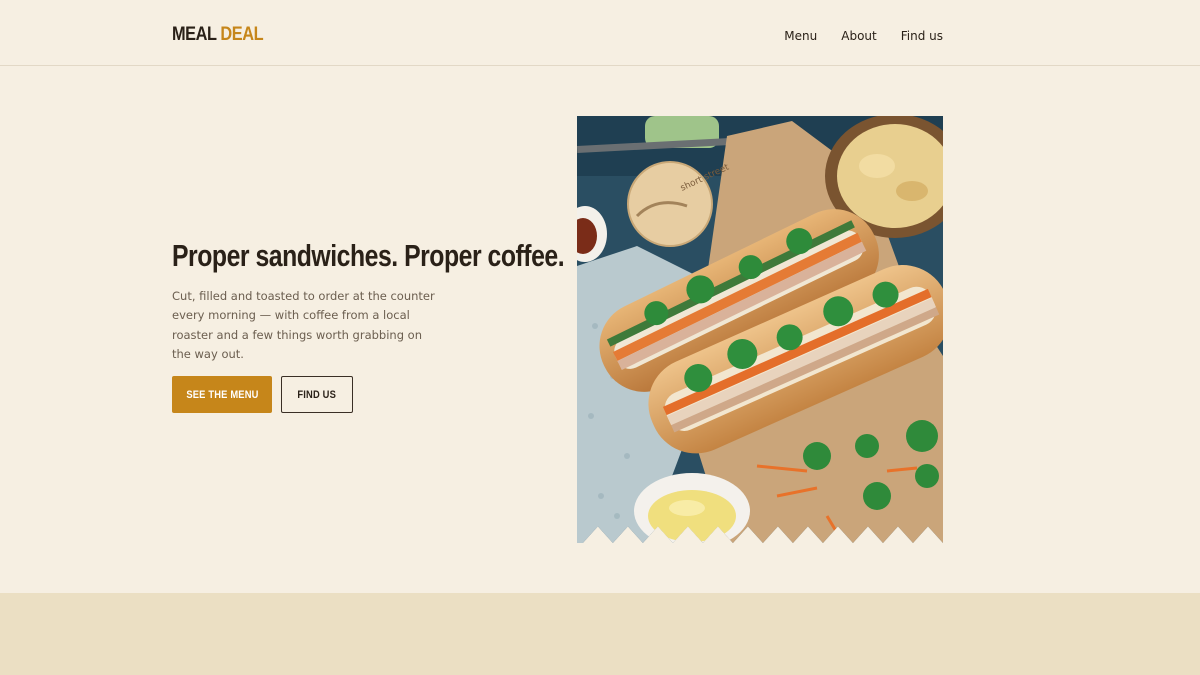 Image resolution: width=1200 pixels, height=675 pixels. What do you see at coordinates (368, 255) in the screenshot?
I see `hero-title: Proper sandwiches. Proper coffee.` at bounding box center [368, 255].